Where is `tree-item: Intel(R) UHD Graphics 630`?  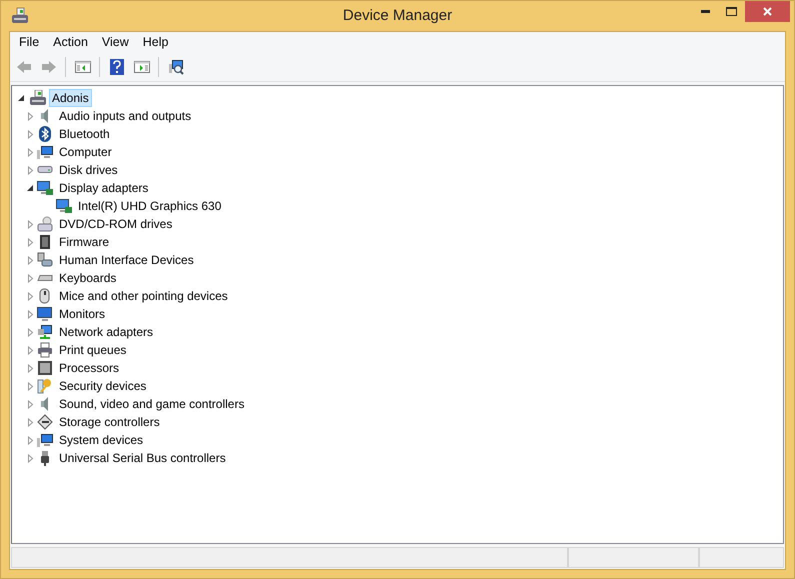 tree-item: Intel(R) UHD Graphics 630 is located at coordinates (149, 206).